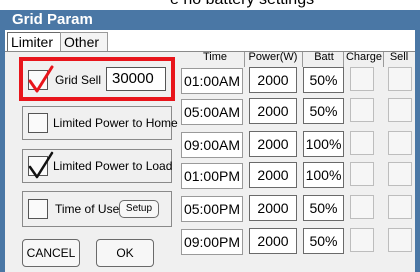  Describe the element at coordinates (273, 57) in the screenshot. I see `header-power: Power(W)` at that location.